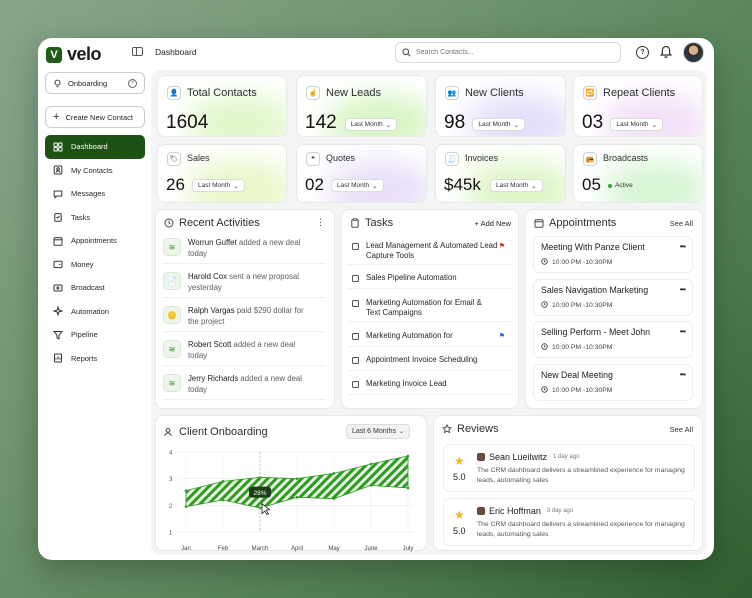  I want to click on flag-icon: ⚑, so click(501, 336).